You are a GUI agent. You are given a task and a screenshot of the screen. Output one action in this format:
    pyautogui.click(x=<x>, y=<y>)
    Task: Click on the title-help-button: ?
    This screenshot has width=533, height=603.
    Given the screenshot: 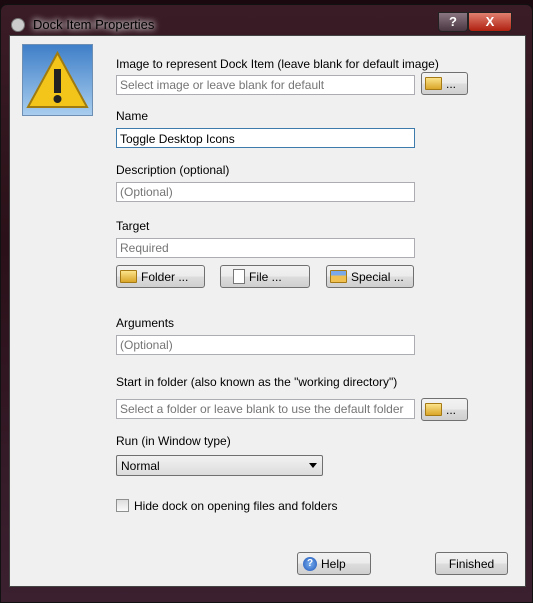 What is the action you would take?
    pyautogui.click(x=453, y=22)
    